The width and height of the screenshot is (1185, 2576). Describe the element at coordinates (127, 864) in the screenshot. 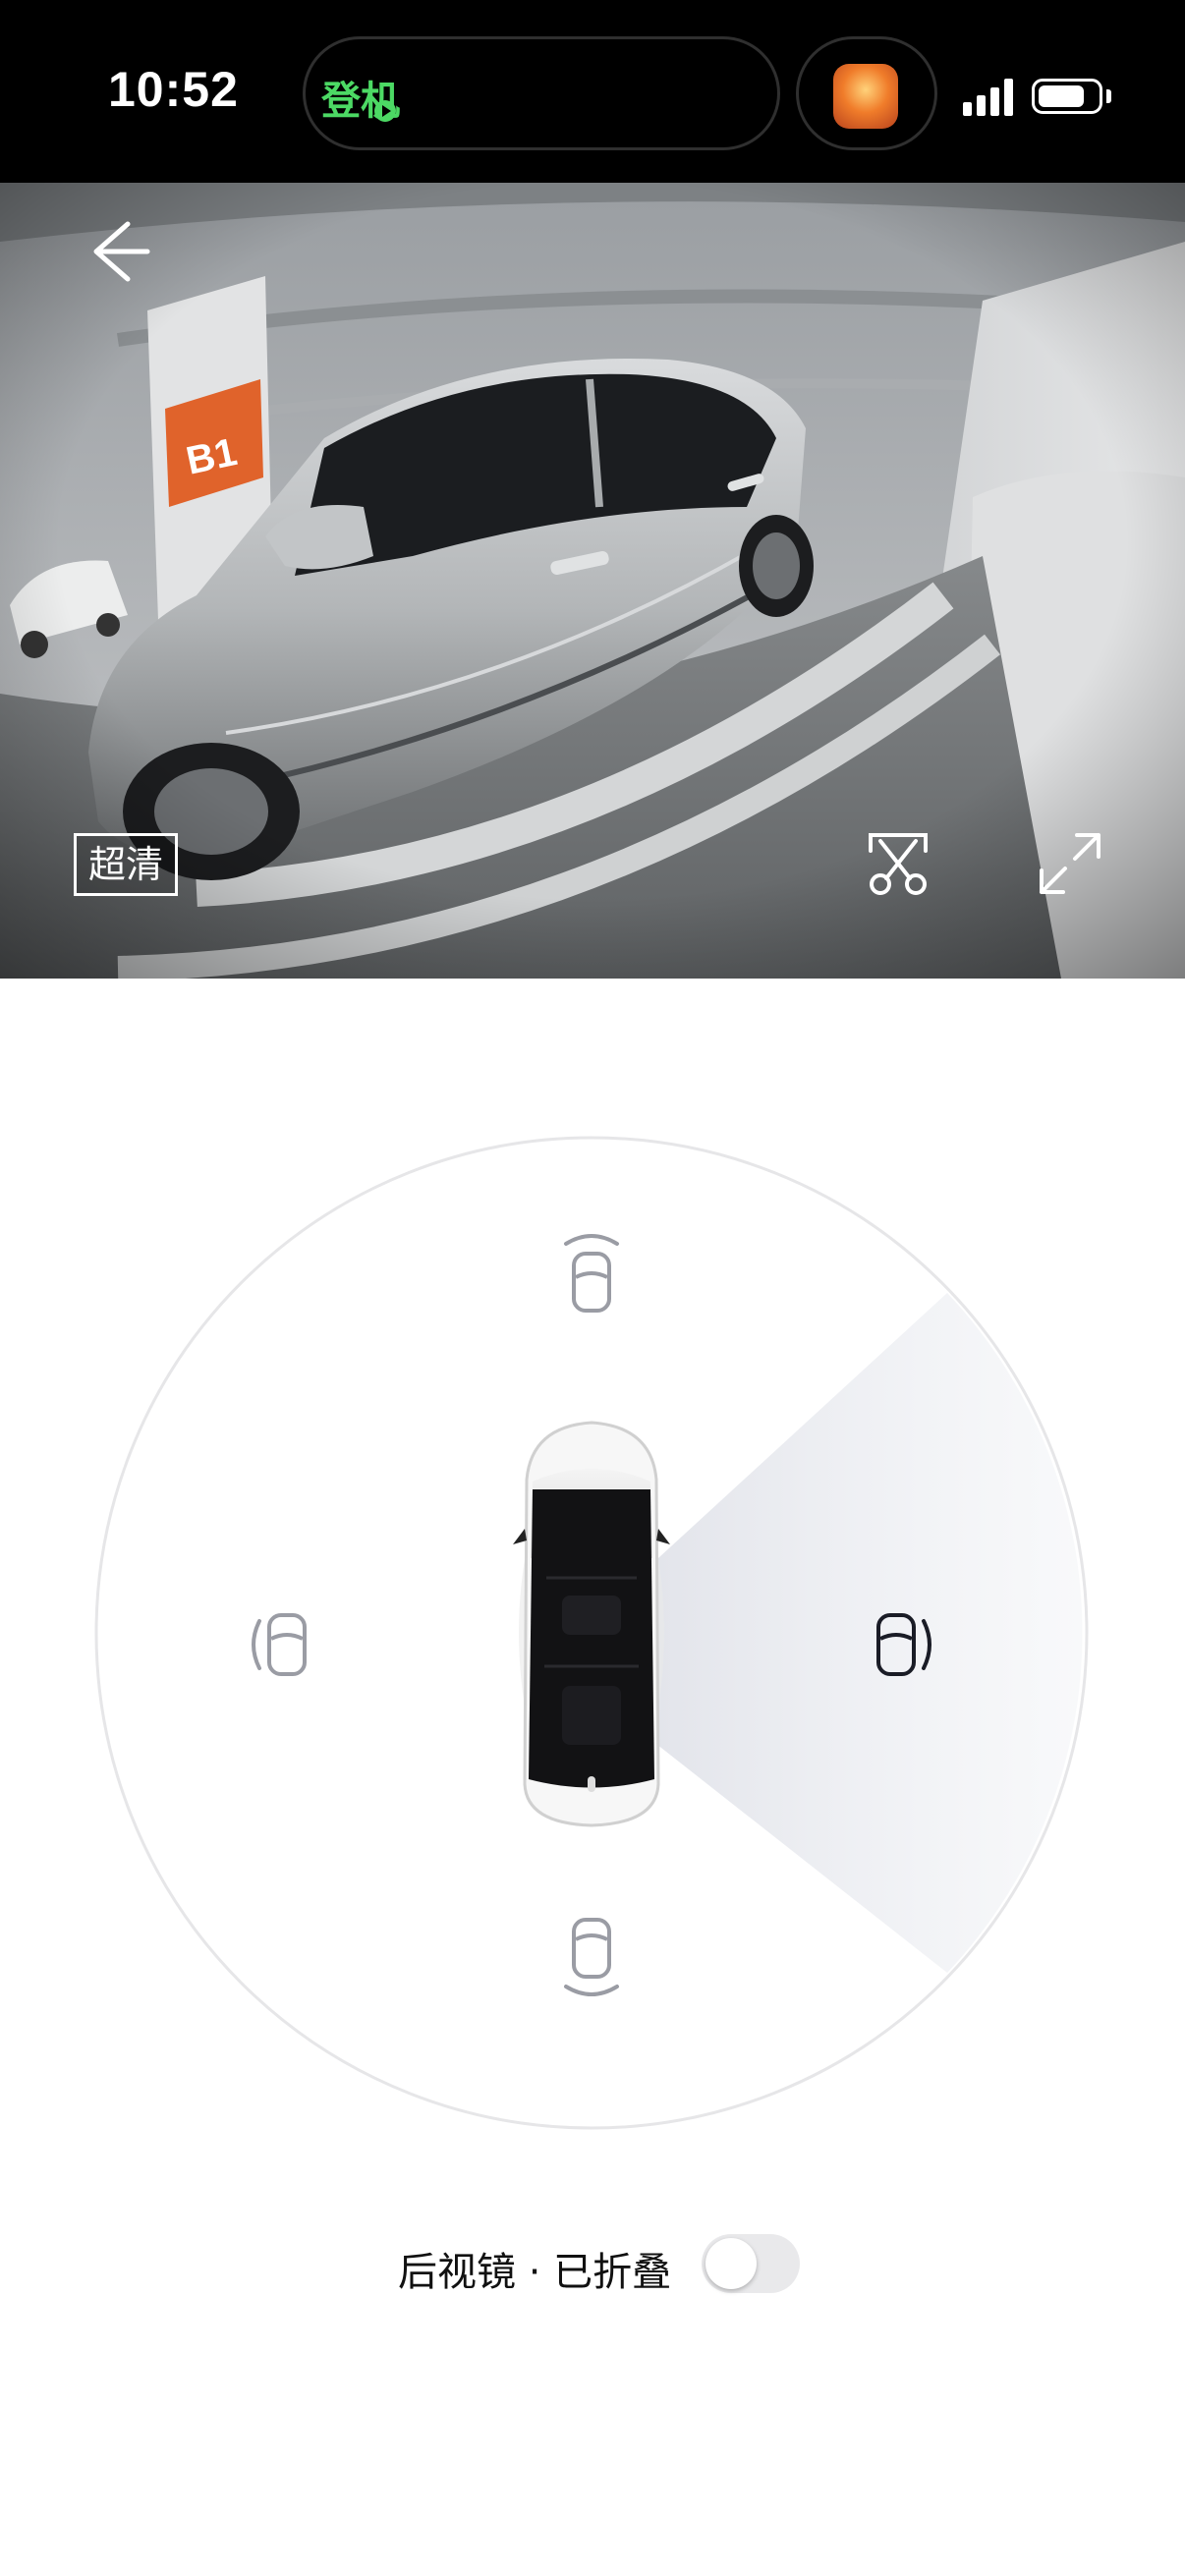

I see `quality-toggle-button: 超清` at that location.